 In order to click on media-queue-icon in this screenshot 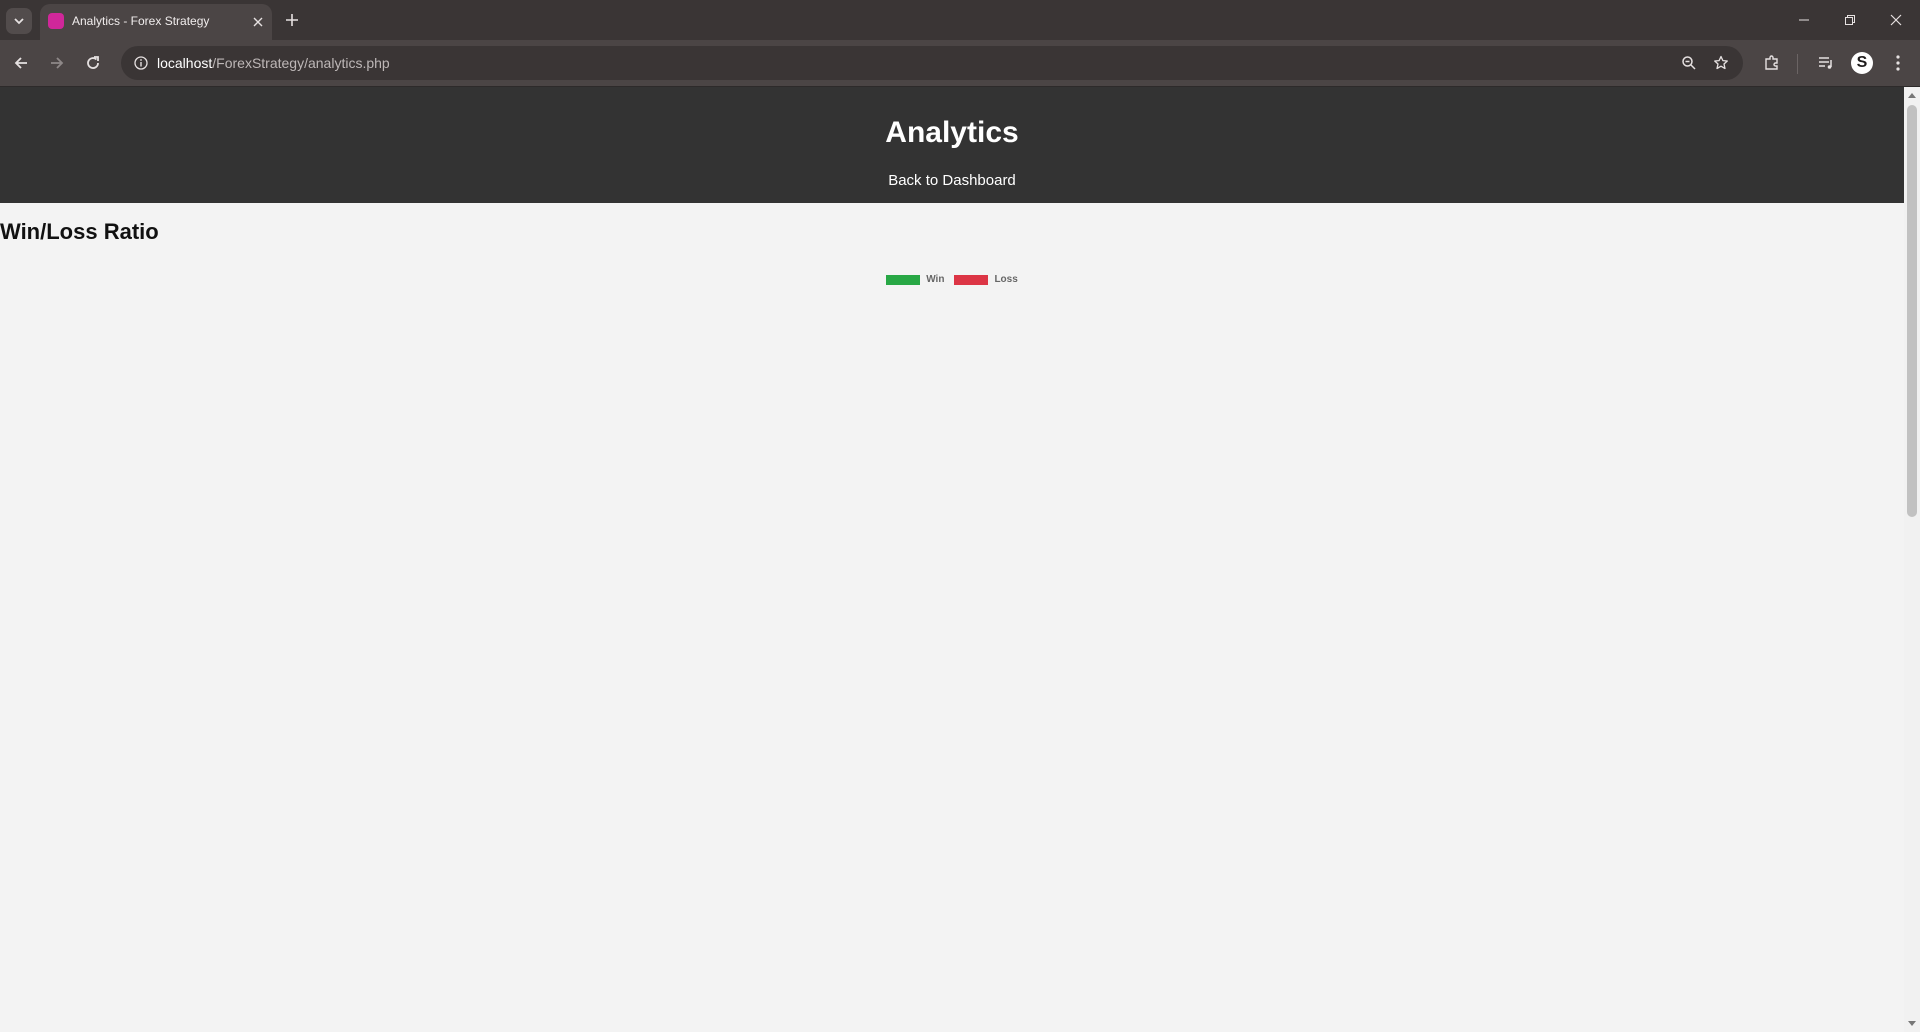, I will do `click(1825, 63)`.